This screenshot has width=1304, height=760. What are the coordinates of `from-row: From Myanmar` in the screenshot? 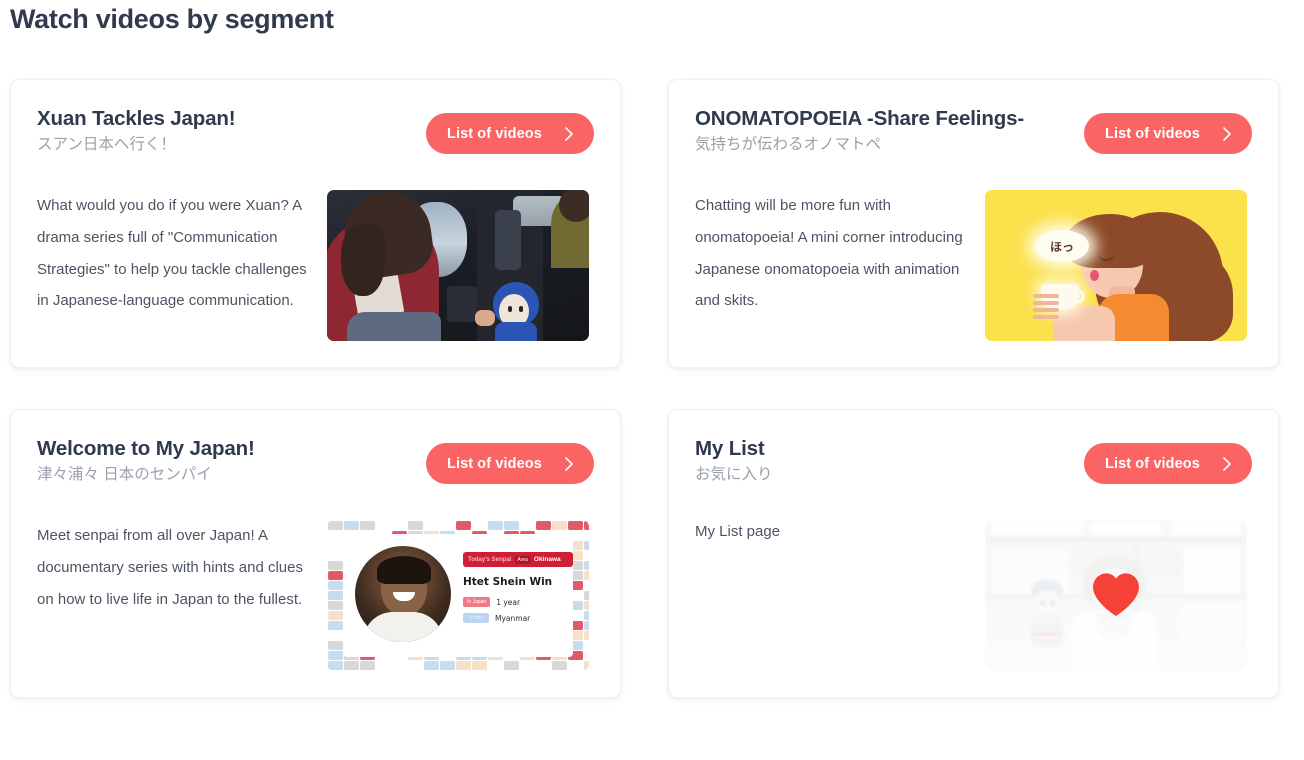 It's located at (496, 618).